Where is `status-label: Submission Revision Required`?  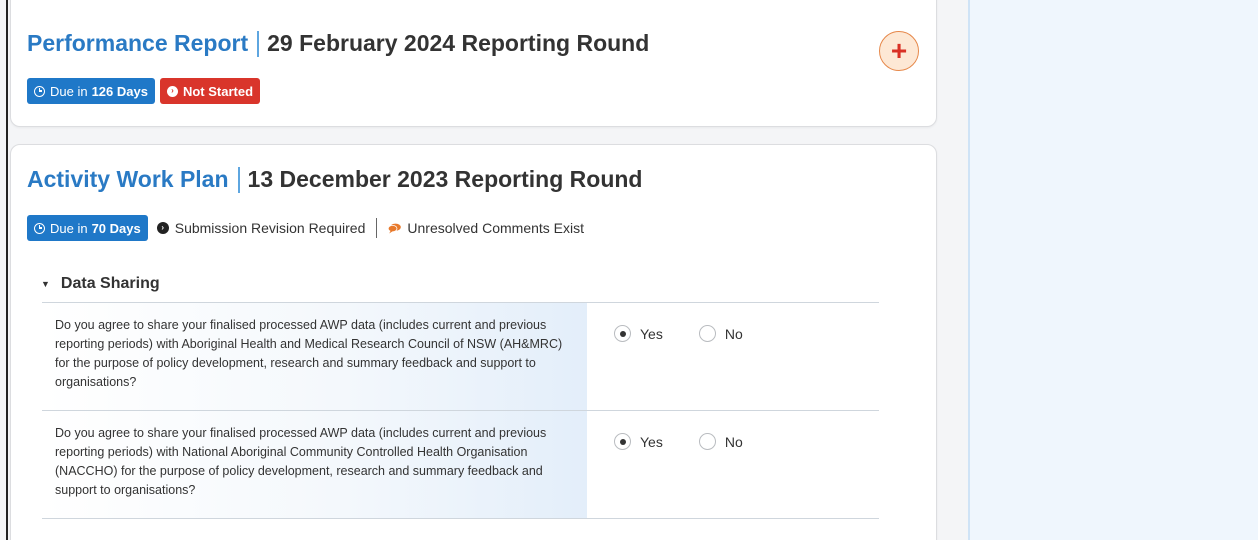 status-label: Submission Revision Required is located at coordinates (270, 228).